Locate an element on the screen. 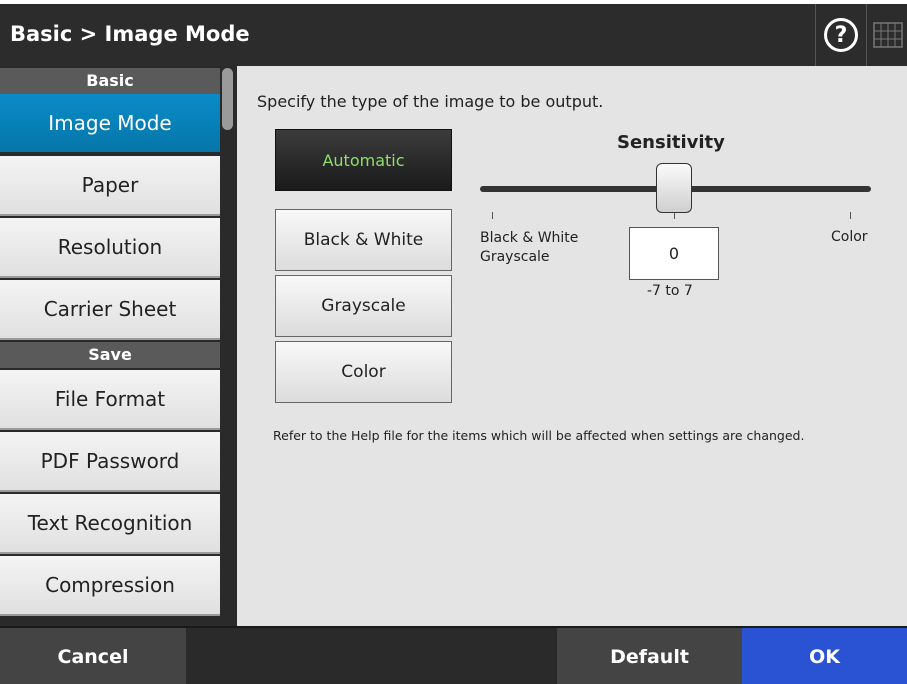 Image resolution: width=907 pixels, height=684 pixels. sensitivity-title: Sensitivity is located at coordinates (671, 142).